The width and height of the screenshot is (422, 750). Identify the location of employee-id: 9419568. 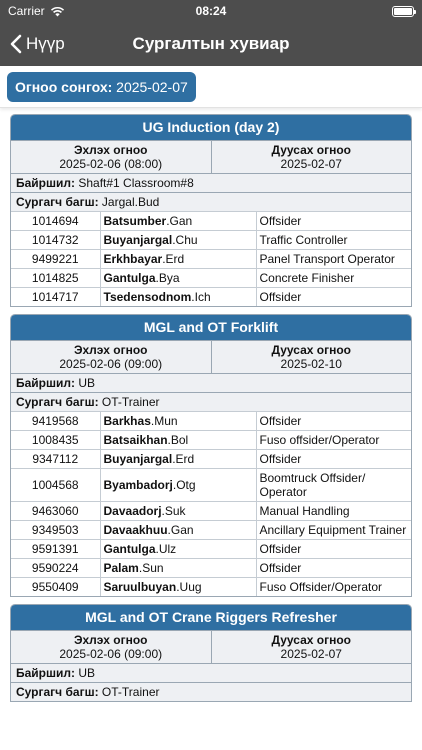
(55, 421).